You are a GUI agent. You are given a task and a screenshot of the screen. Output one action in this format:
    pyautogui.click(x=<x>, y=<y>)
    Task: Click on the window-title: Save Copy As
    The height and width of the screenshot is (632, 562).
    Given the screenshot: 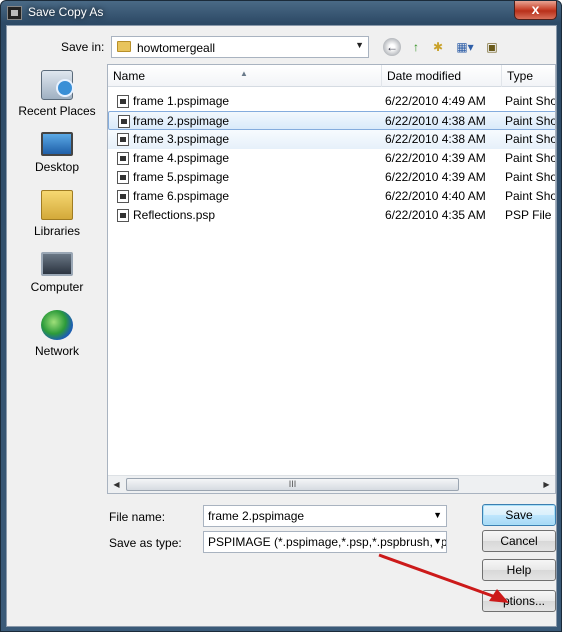 What is the action you would take?
    pyautogui.click(x=66, y=12)
    